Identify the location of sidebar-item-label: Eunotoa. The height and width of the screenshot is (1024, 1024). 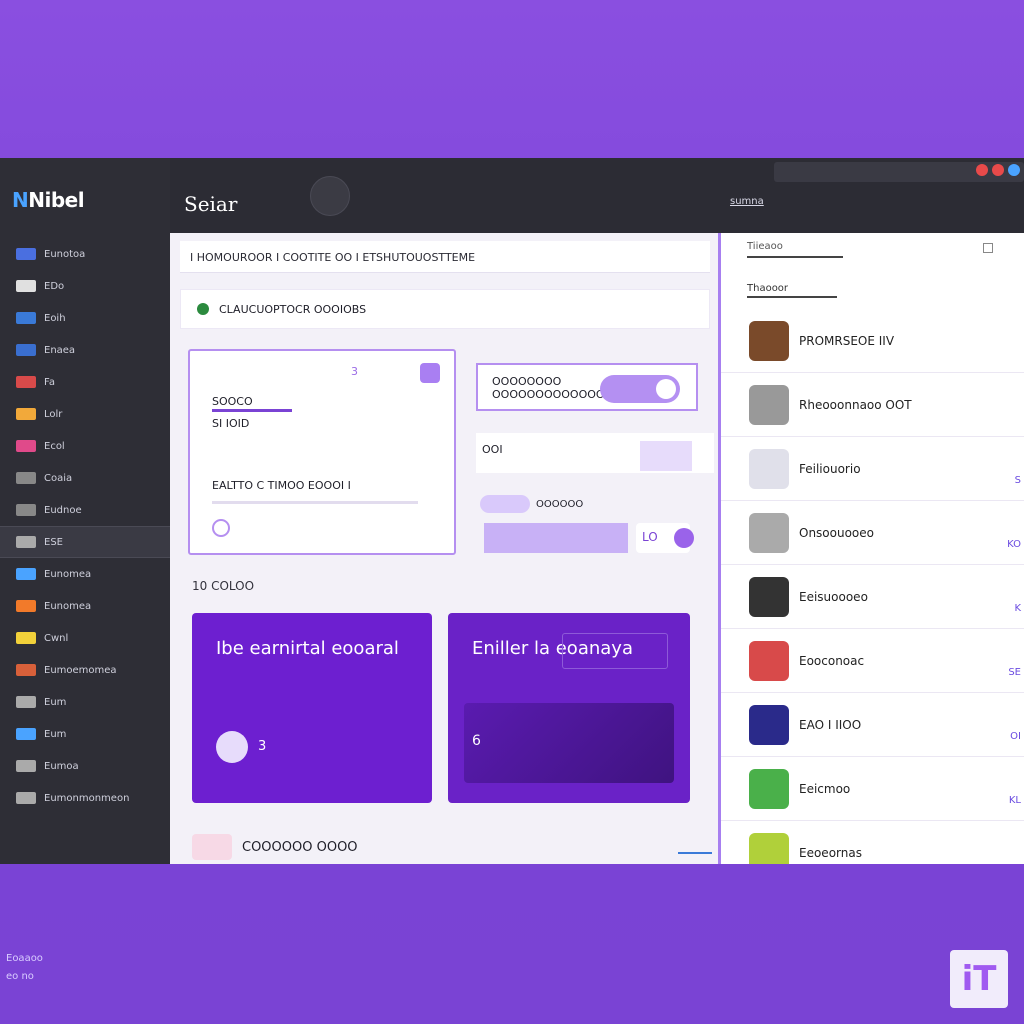
(65, 254).